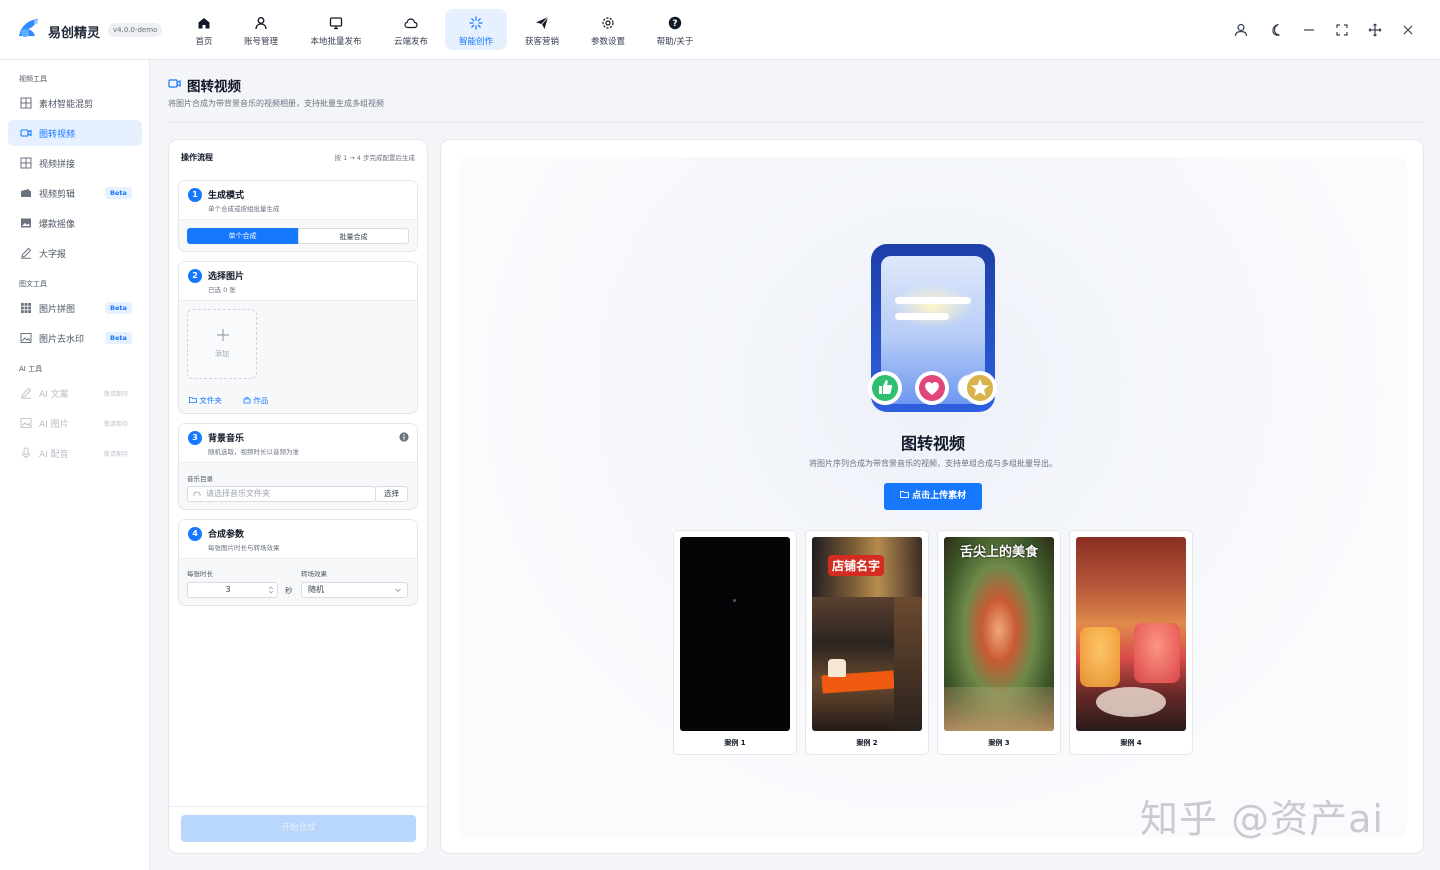  I want to click on video-icon, so click(174, 83).